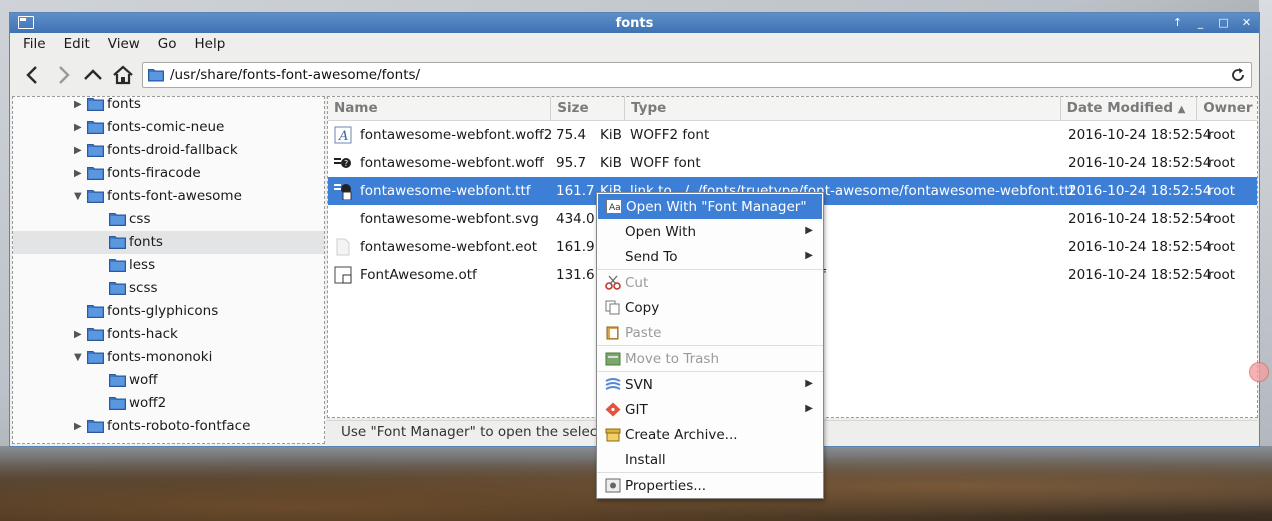  Describe the element at coordinates (26, 22) in the screenshot. I see `window-app-icon` at that location.